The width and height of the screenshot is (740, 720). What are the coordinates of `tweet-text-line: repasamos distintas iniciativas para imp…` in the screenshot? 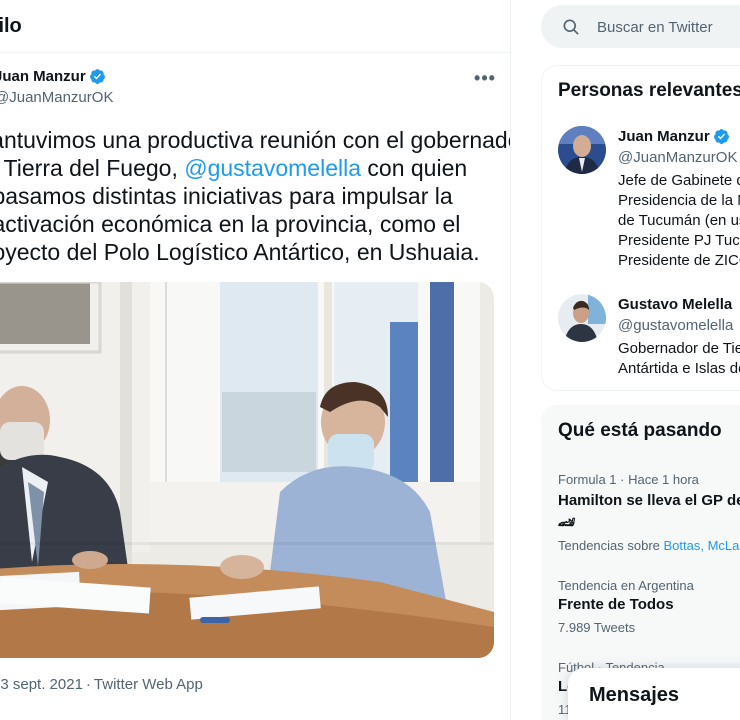 It's located at (226, 196).